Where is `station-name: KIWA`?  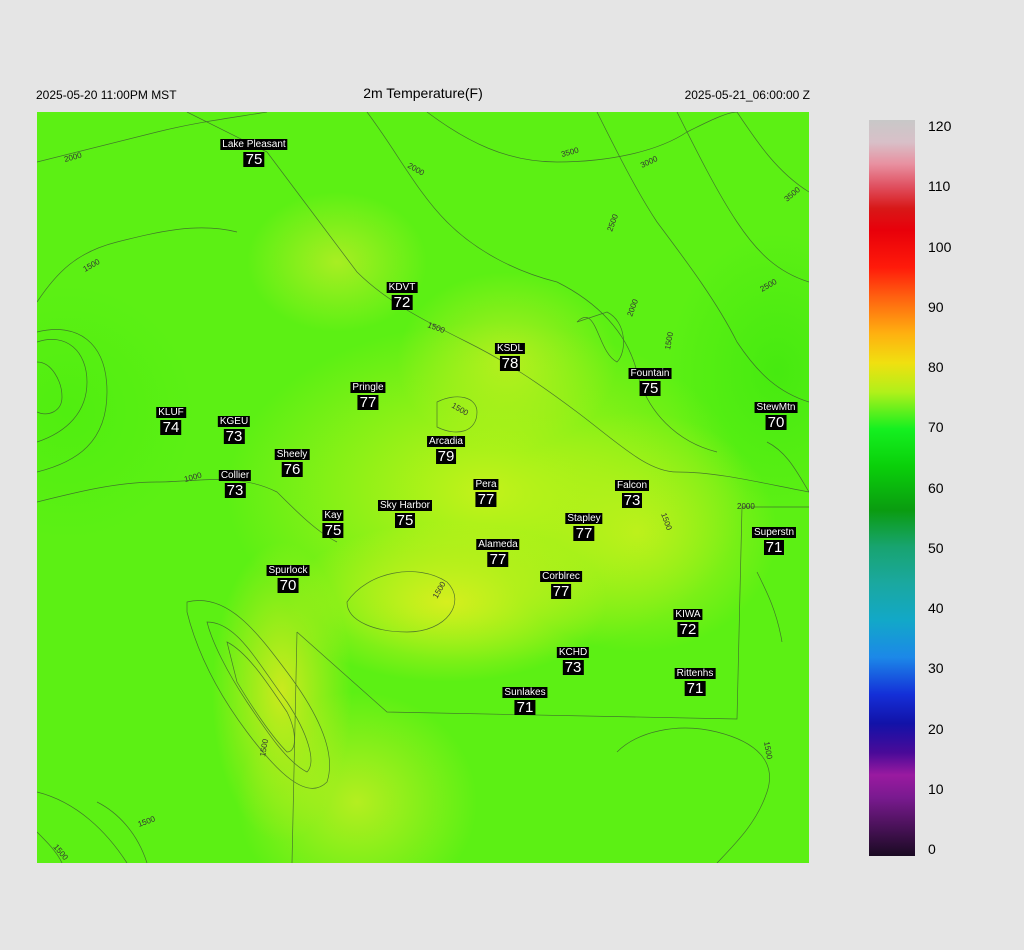 station-name: KIWA is located at coordinates (688, 614).